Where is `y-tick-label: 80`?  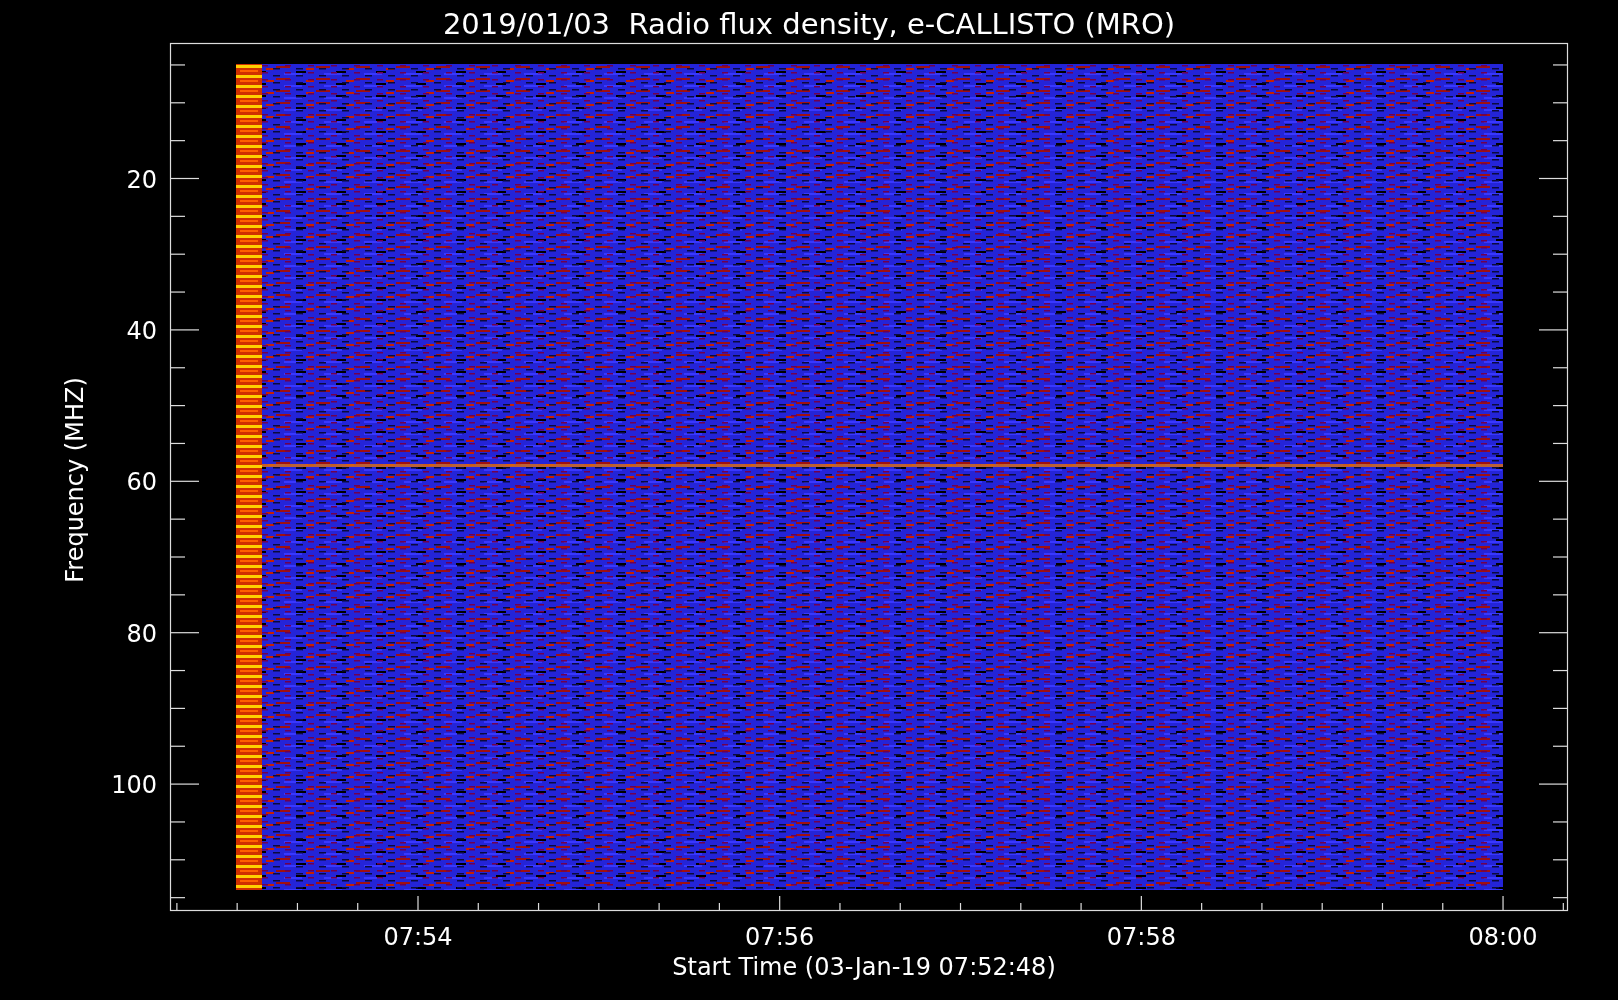
y-tick-label: 80 is located at coordinates (141, 633).